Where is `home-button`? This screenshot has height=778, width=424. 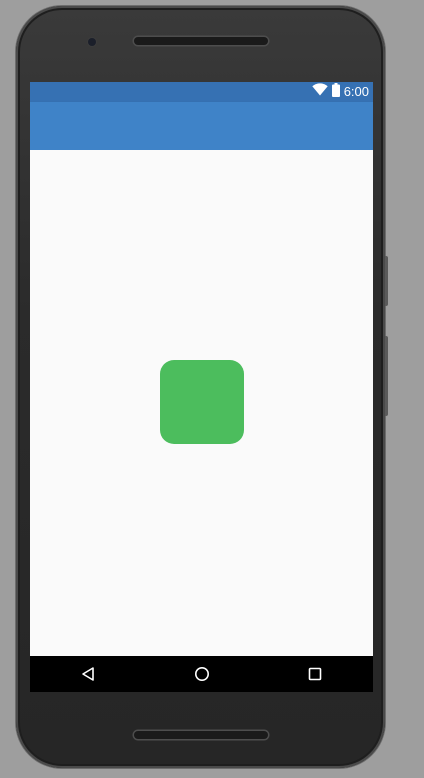
home-button is located at coordinates (202, 674).